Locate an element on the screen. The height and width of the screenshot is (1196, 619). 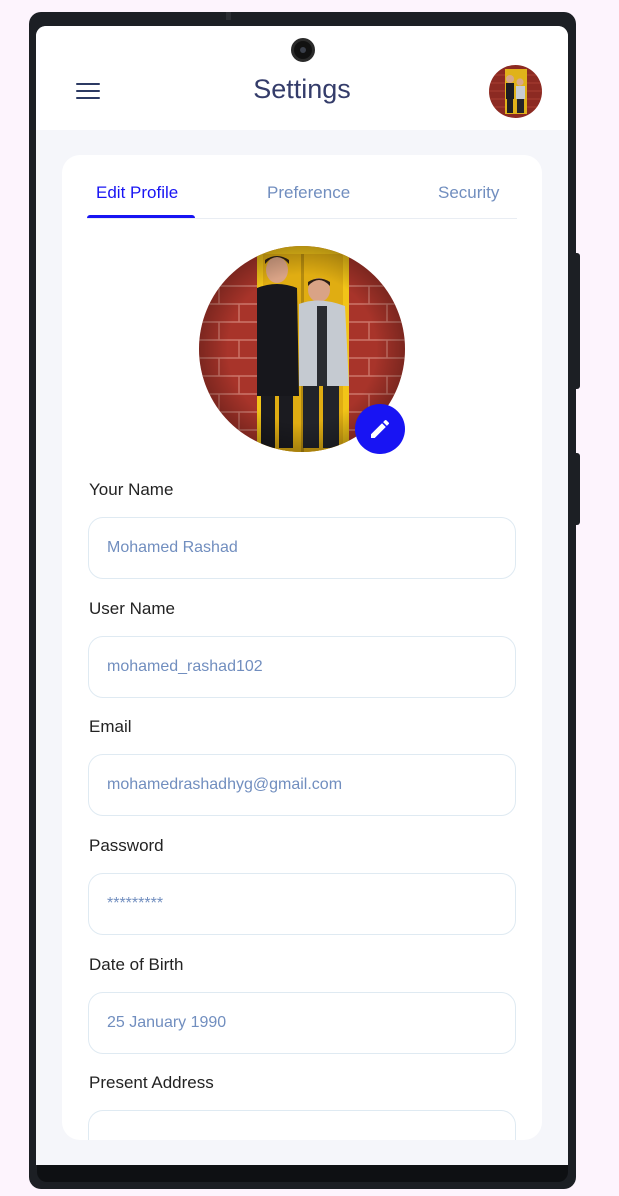
password-label: Password is located at coordinates (126, 845).